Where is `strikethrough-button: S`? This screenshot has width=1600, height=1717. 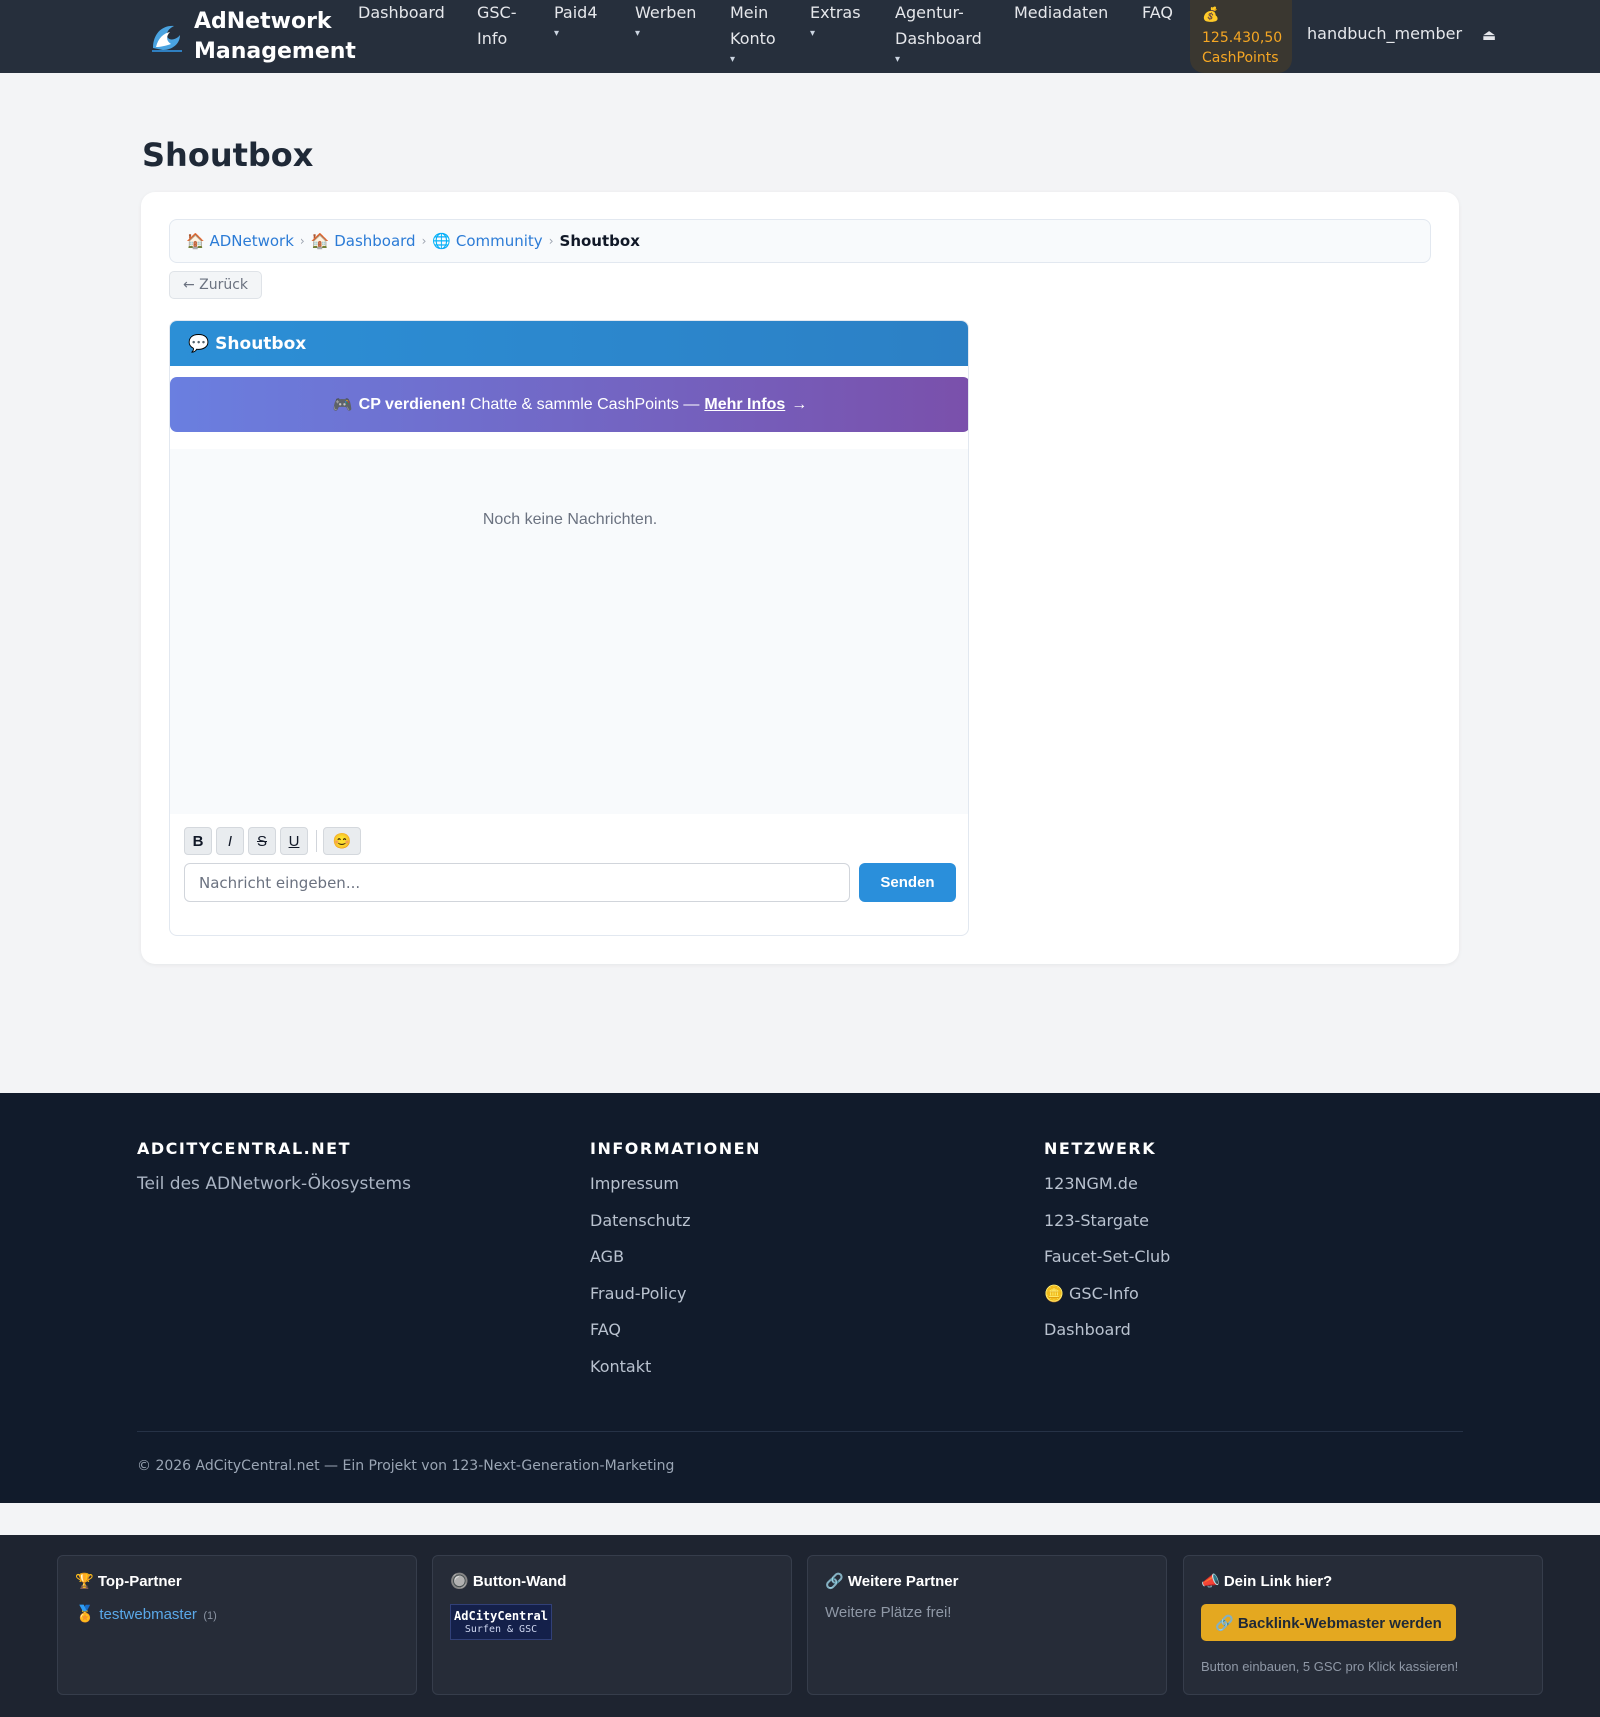 strikethrough-button: S is located at coordinates (262, 841).